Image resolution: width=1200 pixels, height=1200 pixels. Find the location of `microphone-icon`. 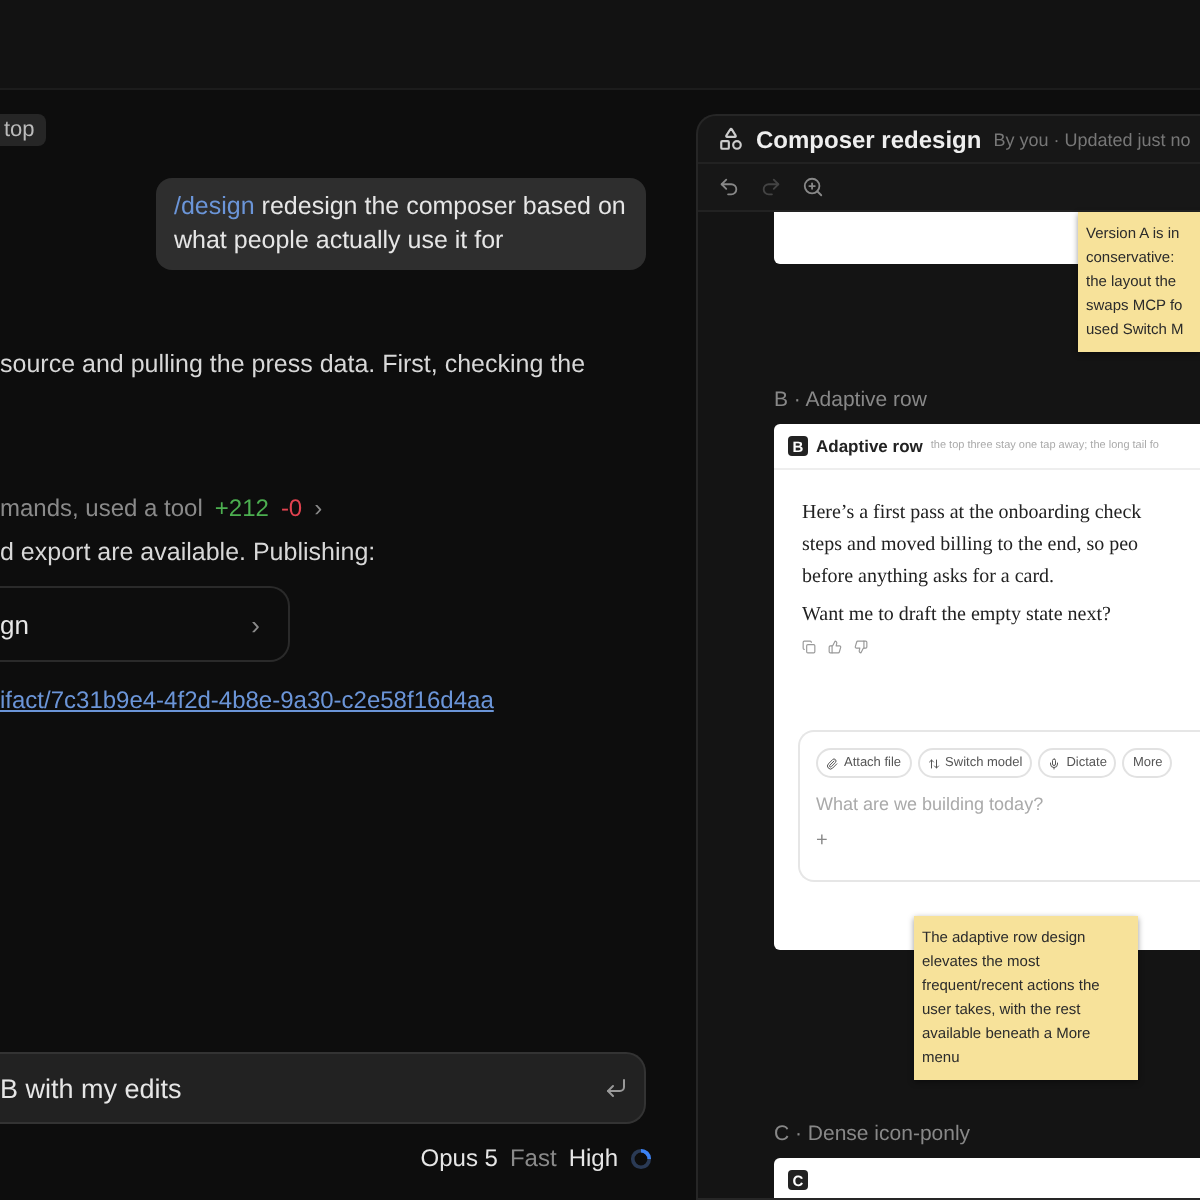

microphone-icon is located at coordinates (1054, 763).